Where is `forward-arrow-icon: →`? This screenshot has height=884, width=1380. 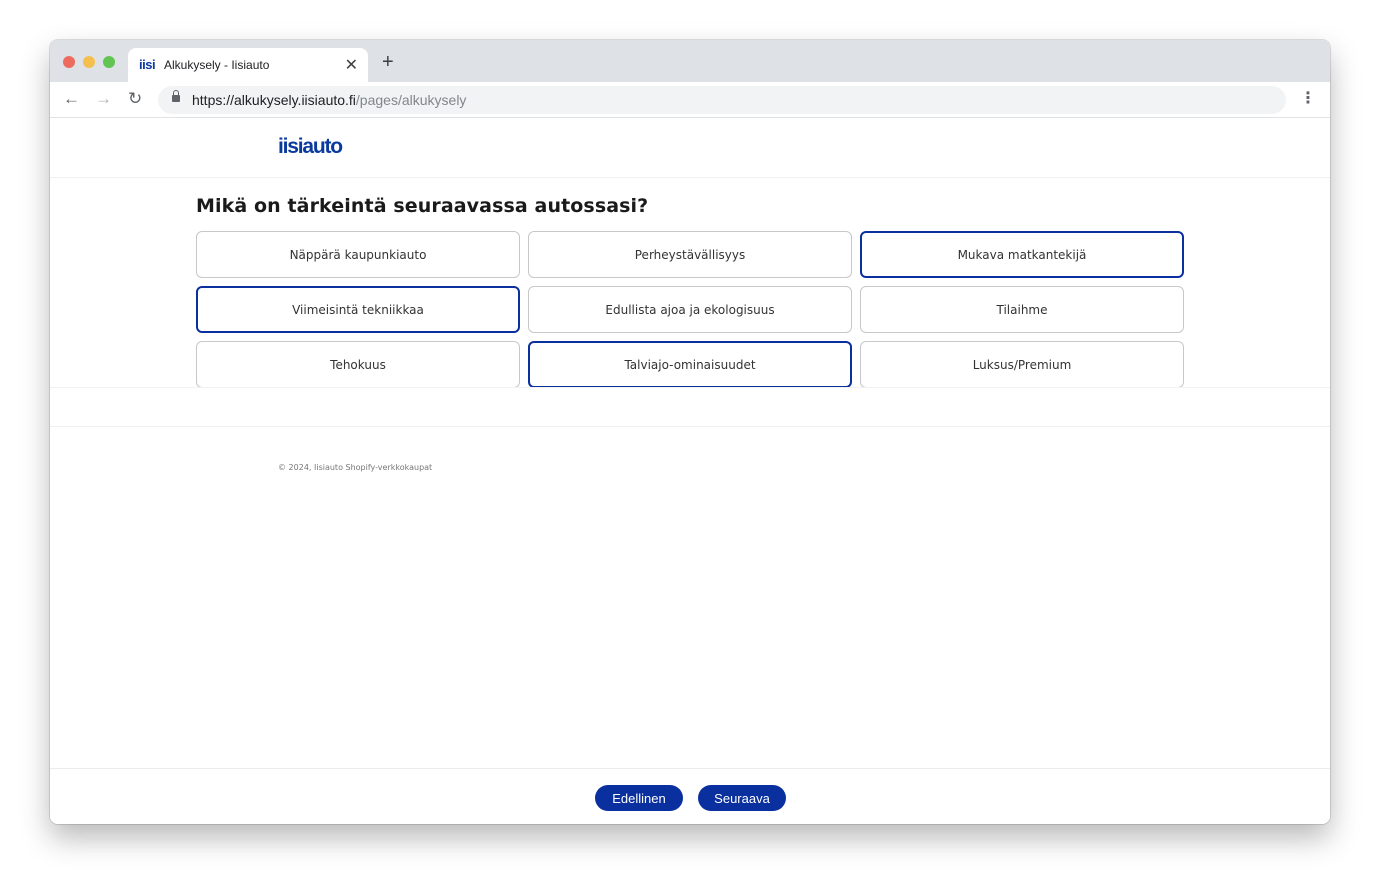
forward-arrow-icon: → is located at coordinates (103, 99).